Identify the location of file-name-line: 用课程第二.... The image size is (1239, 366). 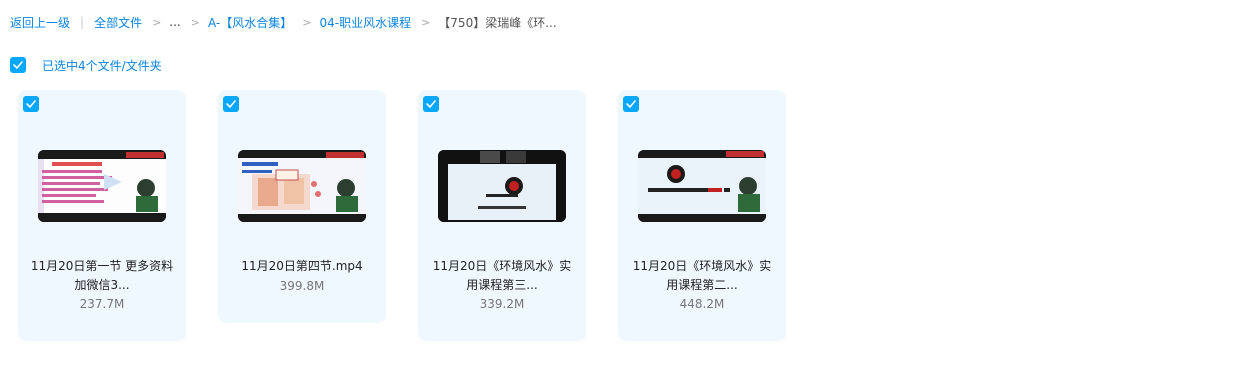
(702, 285).